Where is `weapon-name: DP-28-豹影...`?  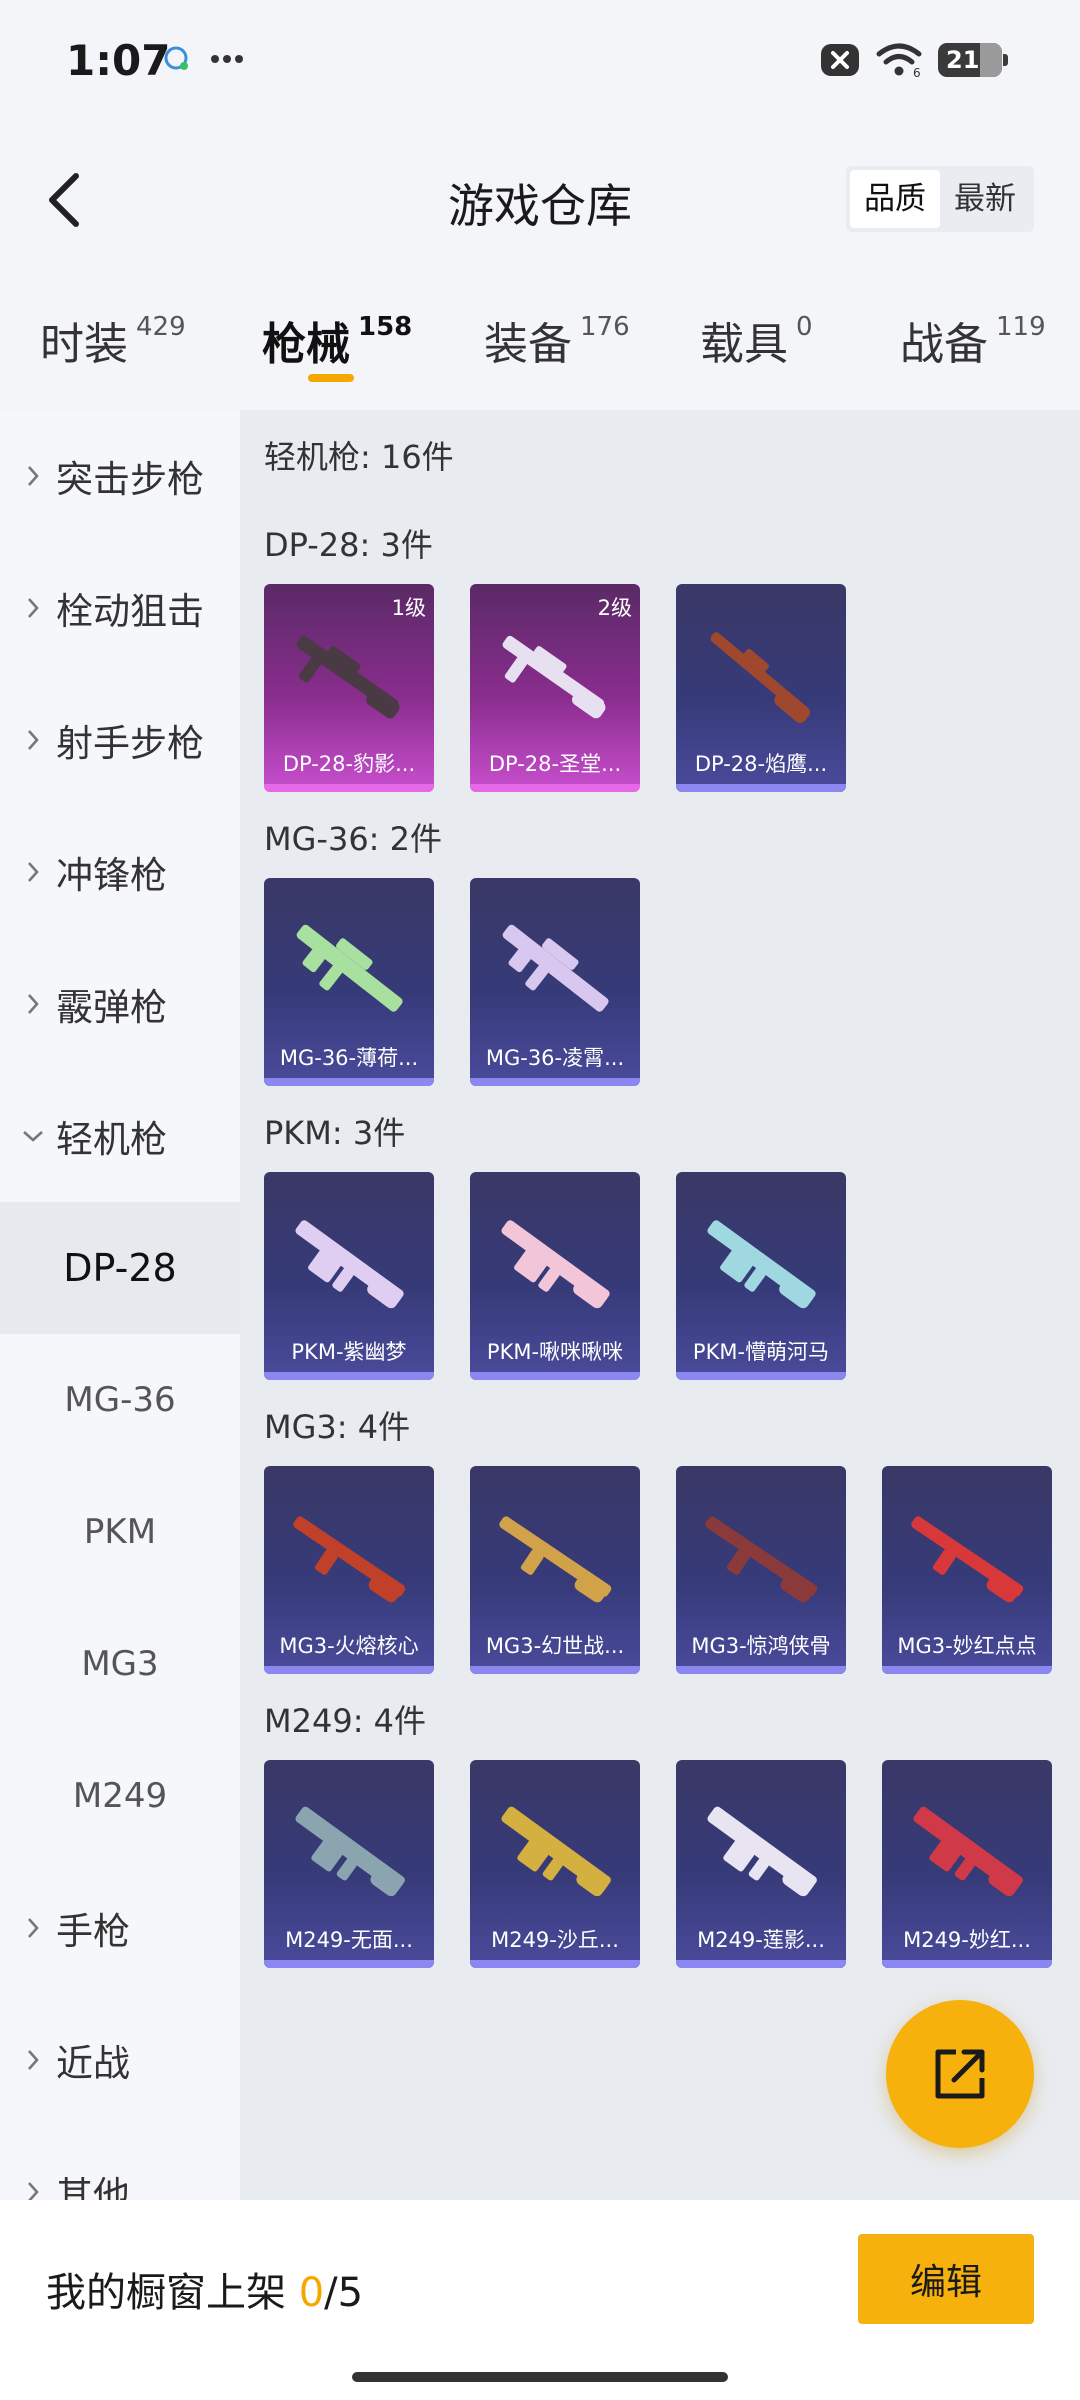
weapon-name: DP-28-豹影... is located at coordinates (349, 764).